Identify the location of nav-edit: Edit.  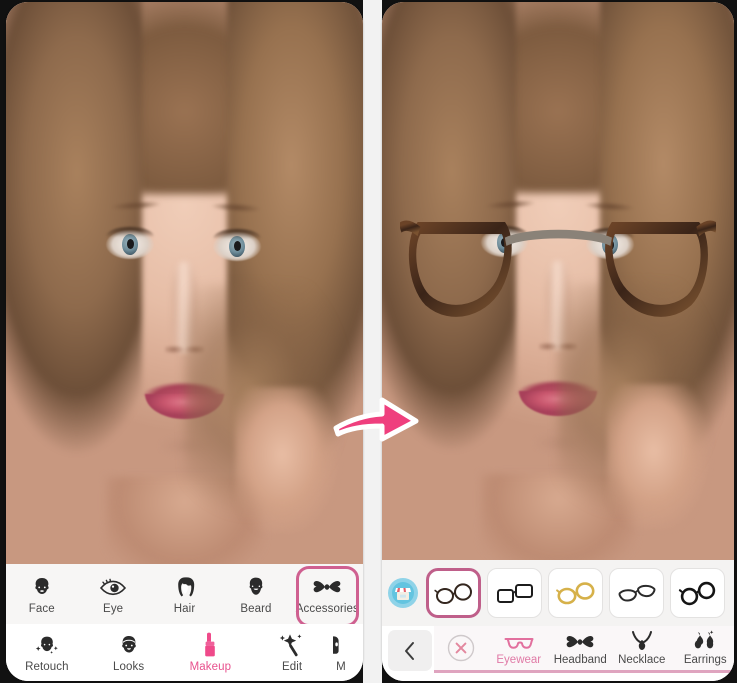
(292, 652).